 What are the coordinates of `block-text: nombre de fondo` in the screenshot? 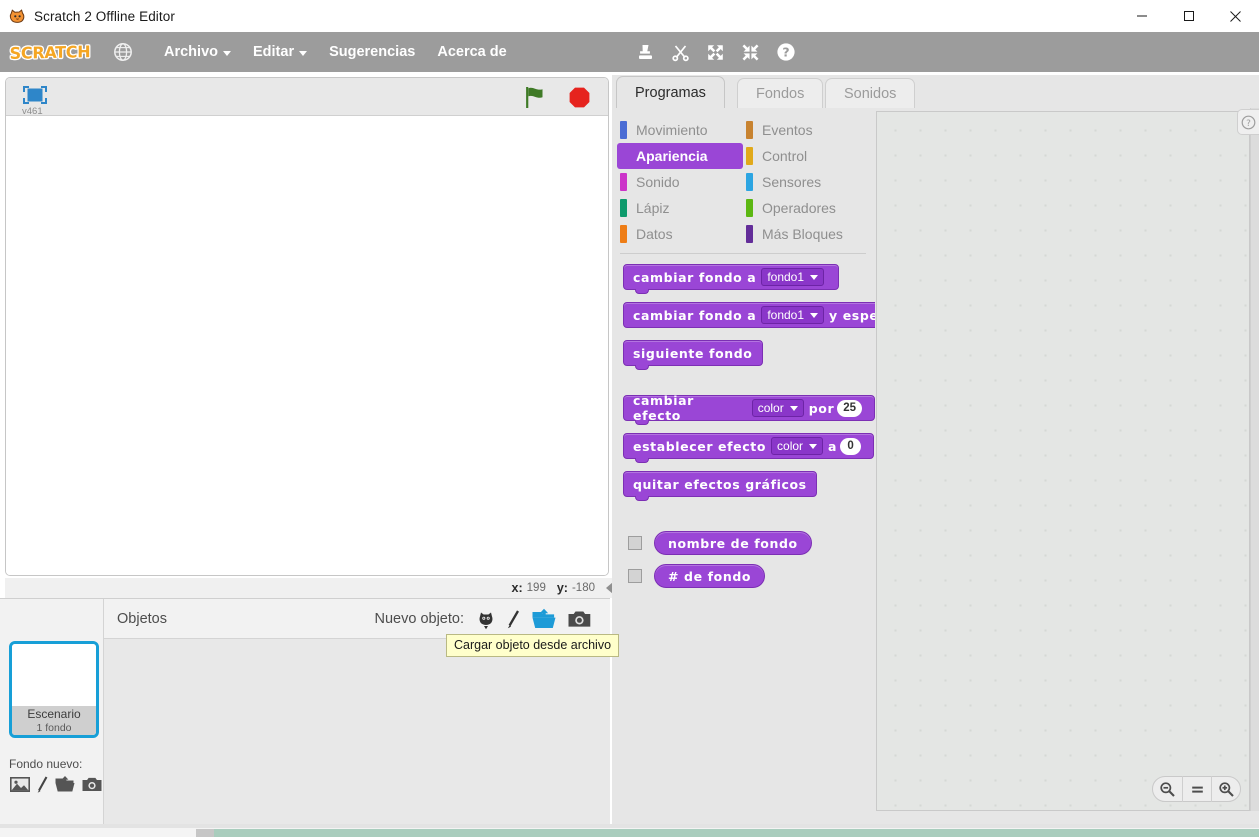 It's located at (733, 543).